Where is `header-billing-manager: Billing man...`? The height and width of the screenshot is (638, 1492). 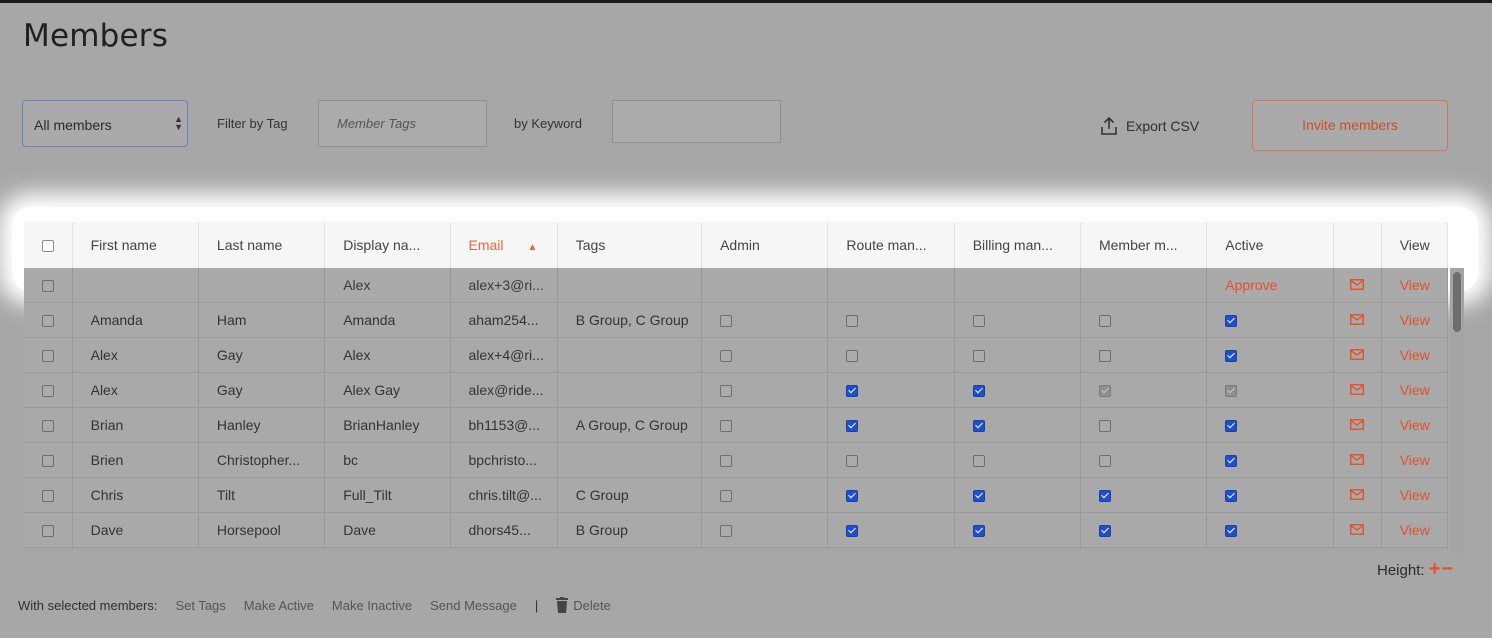
header-billing-manager: Billing man... is located at coordinates (1017, 245).